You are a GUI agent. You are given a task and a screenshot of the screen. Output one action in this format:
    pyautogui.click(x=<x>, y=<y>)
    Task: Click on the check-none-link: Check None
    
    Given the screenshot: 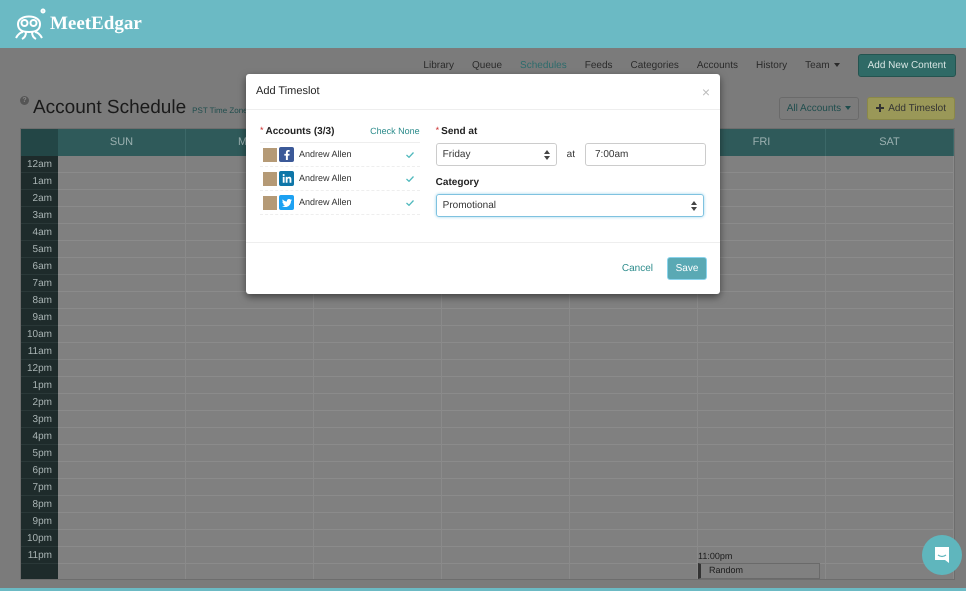 What is the action you would take?
    pyautogui.click(x=395, y=131)
    